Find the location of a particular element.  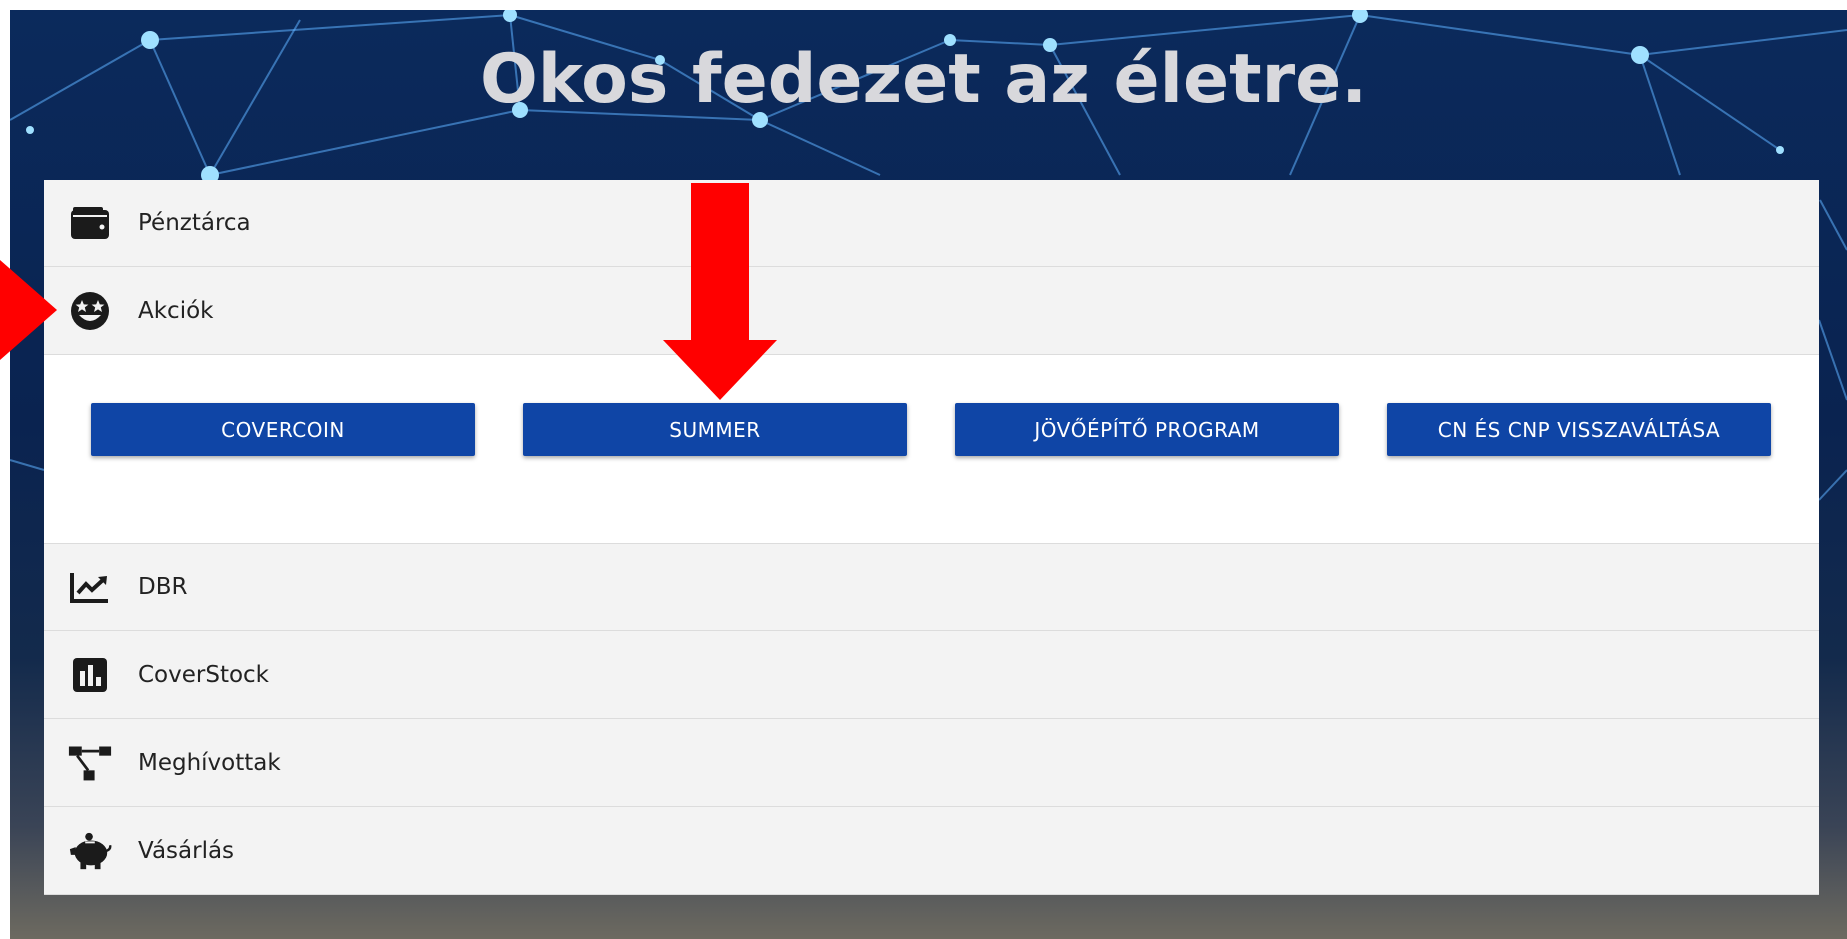

annotation-arrow-right is located at coordinates (28, 310).